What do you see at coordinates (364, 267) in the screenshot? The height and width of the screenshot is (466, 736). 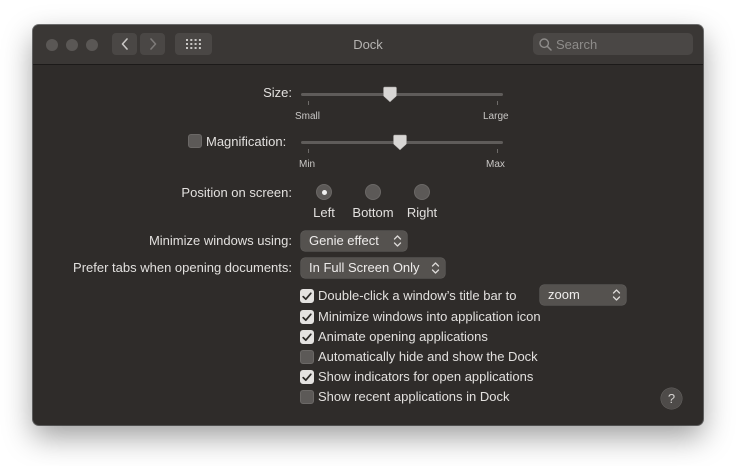 I see `prefer-tabs-value: In Full Screen Only` at bounding box center [364, 267].